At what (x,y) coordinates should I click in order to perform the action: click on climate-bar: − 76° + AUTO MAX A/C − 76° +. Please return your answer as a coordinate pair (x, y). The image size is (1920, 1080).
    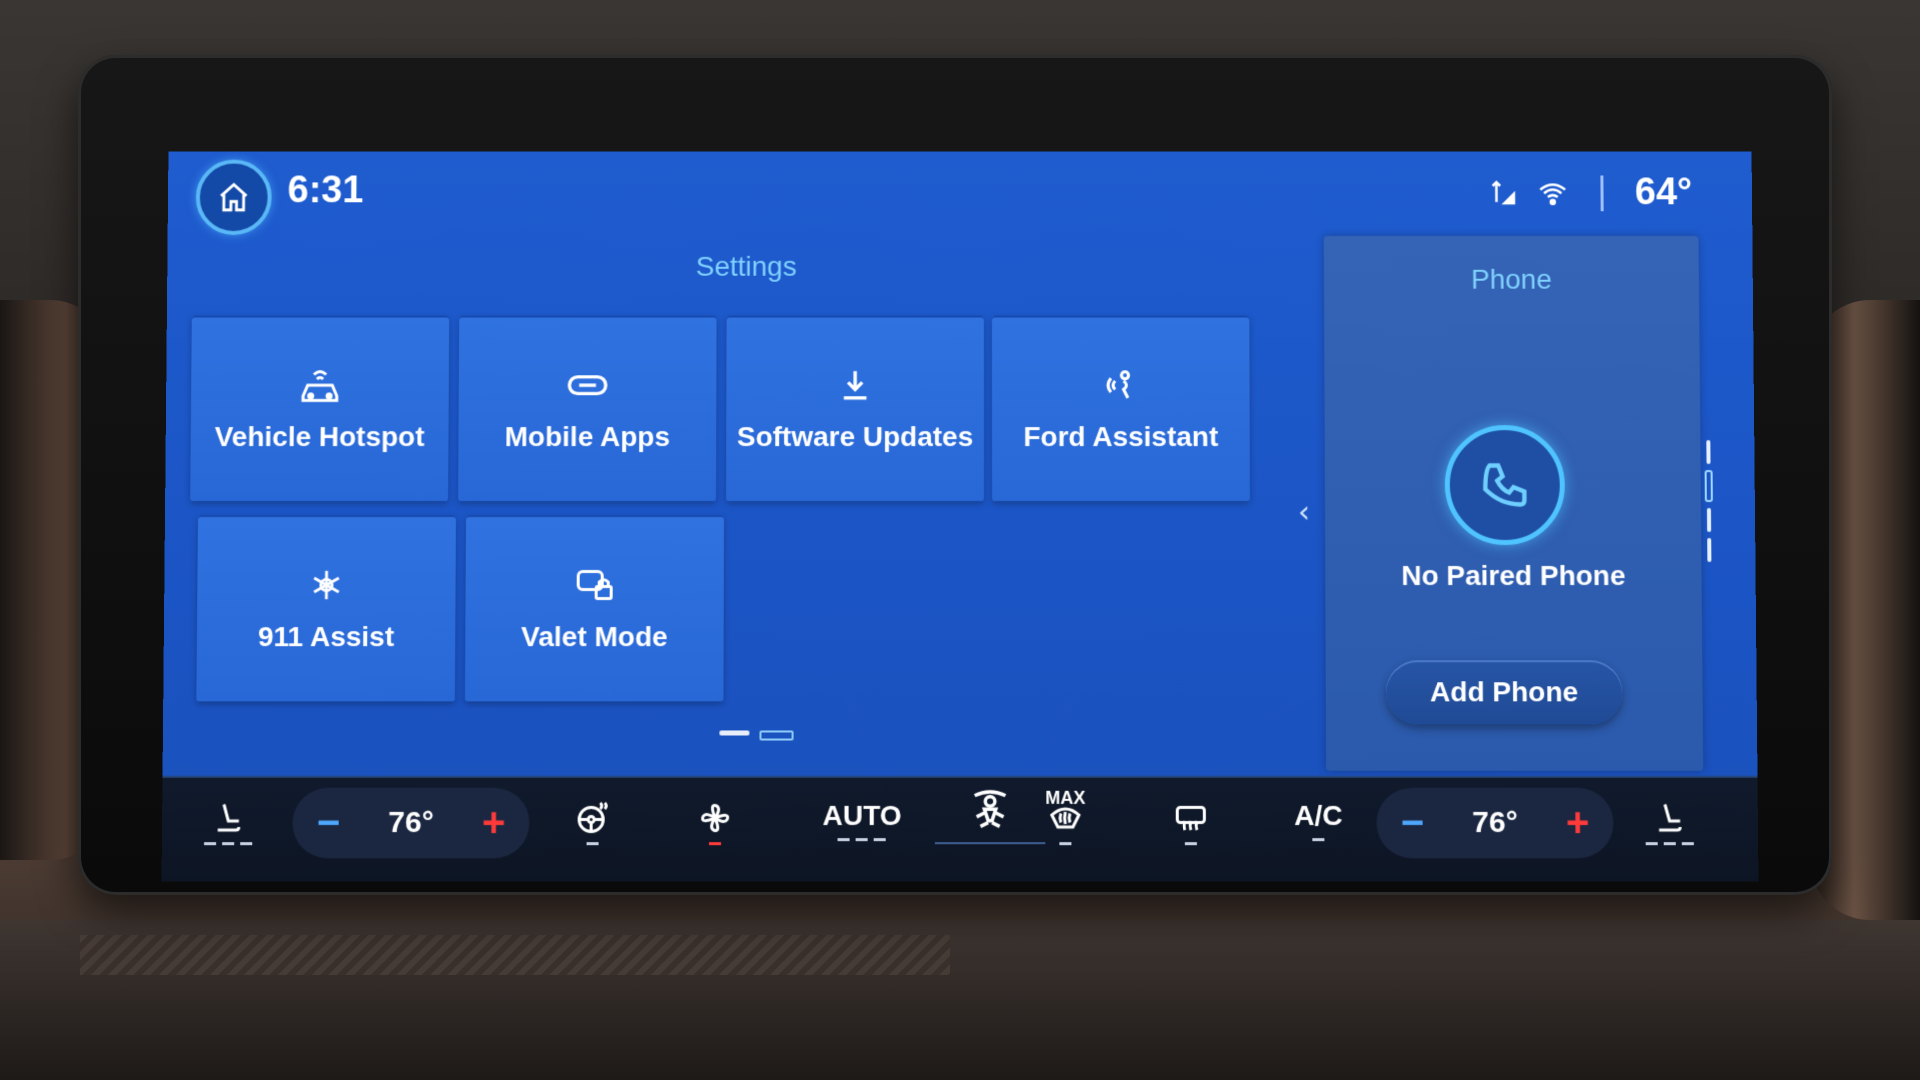
    Looking at the image, I should click on (960, 829).